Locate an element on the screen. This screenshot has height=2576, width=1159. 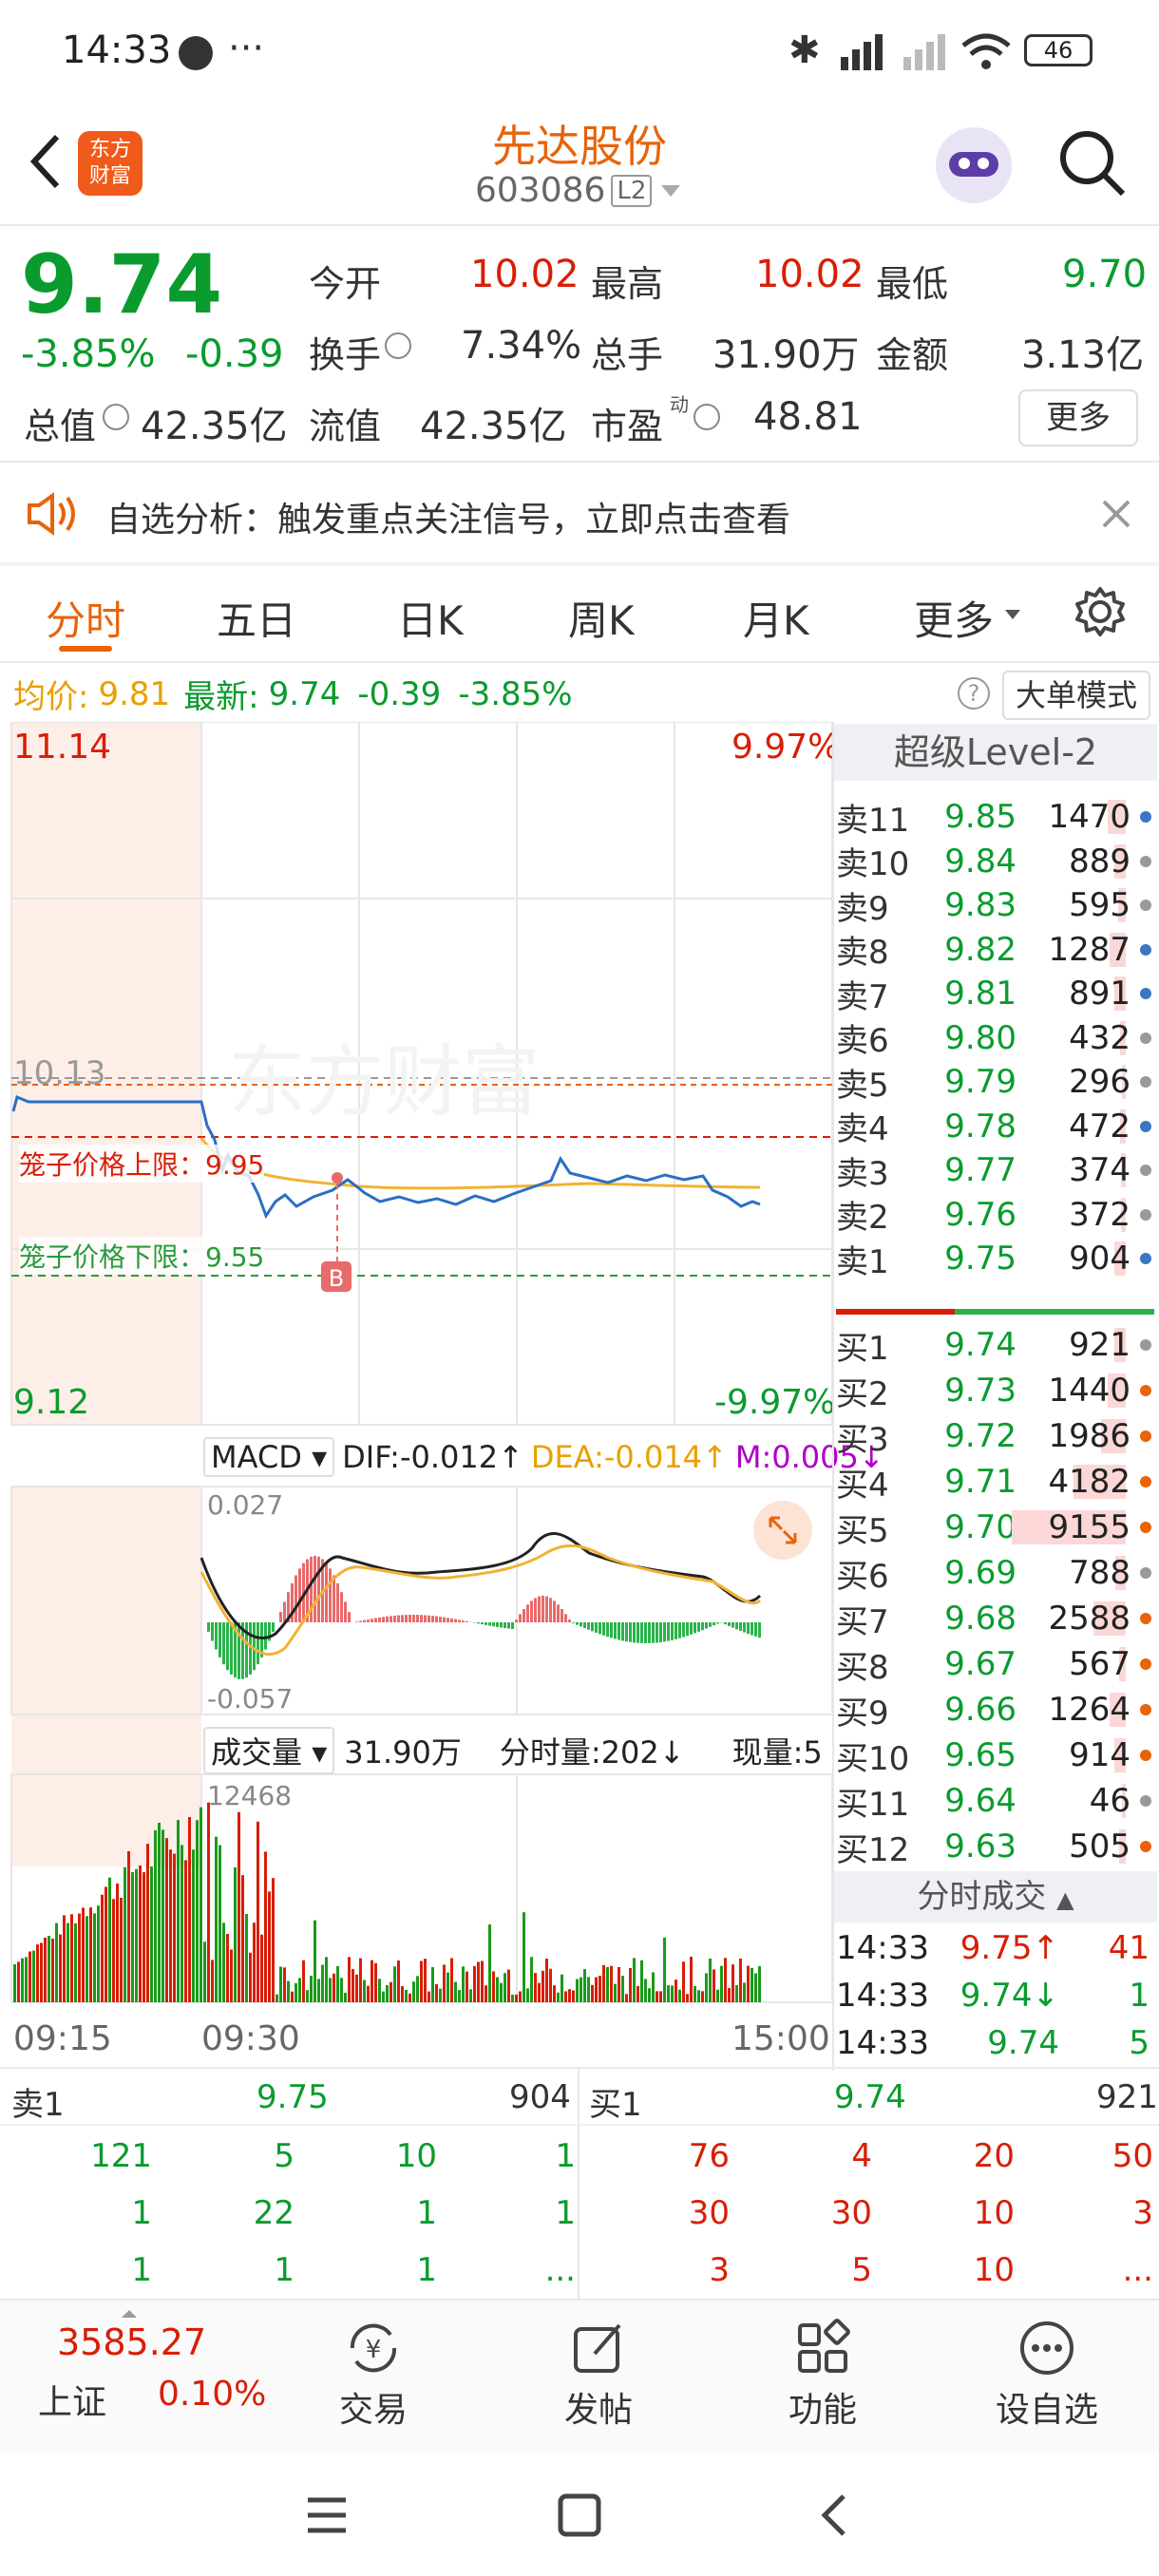
book-row: 买6 9.69 788 is located at coordinates (995, 1573).